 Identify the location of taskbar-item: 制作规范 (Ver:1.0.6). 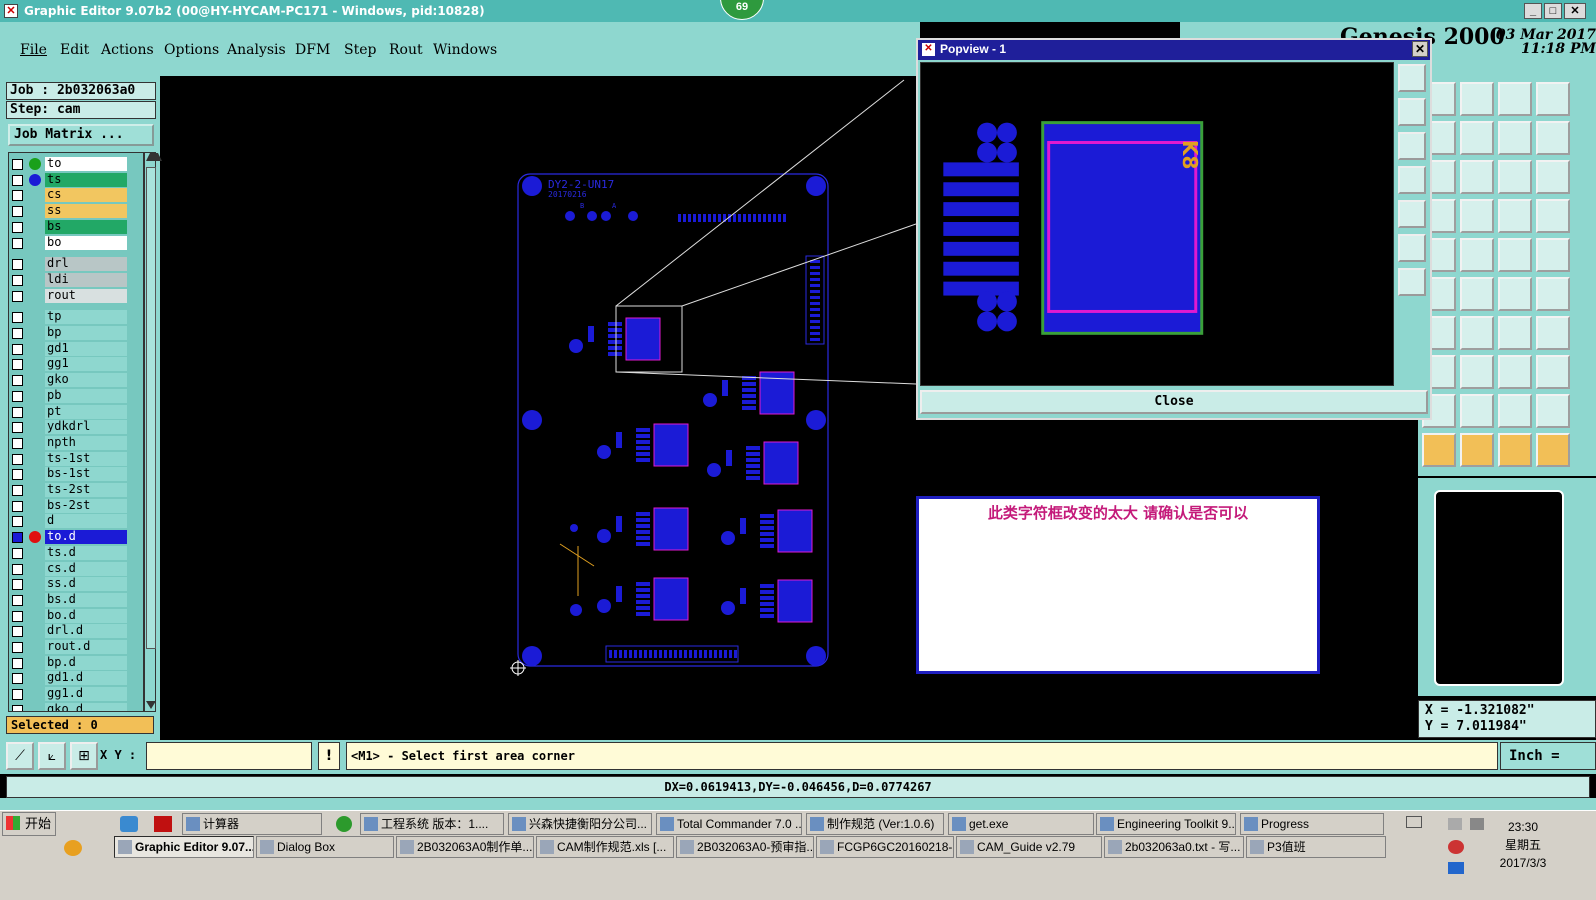
(875, 824).